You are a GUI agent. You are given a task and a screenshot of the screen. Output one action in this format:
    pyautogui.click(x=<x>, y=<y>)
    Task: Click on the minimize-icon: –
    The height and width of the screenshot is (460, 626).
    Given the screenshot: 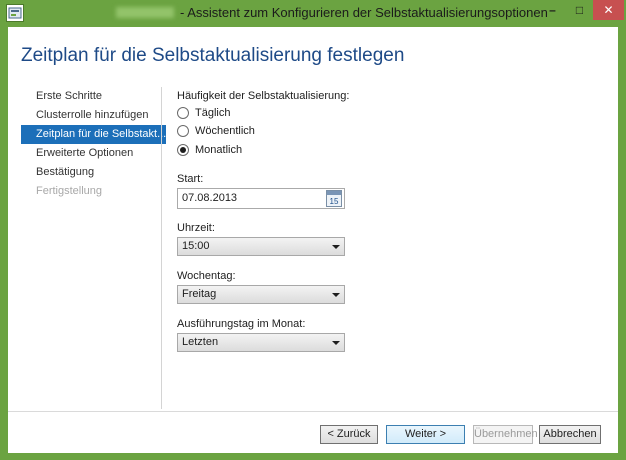 What is the action you would take?
    pyautogui.click(x=552, y=10)
    